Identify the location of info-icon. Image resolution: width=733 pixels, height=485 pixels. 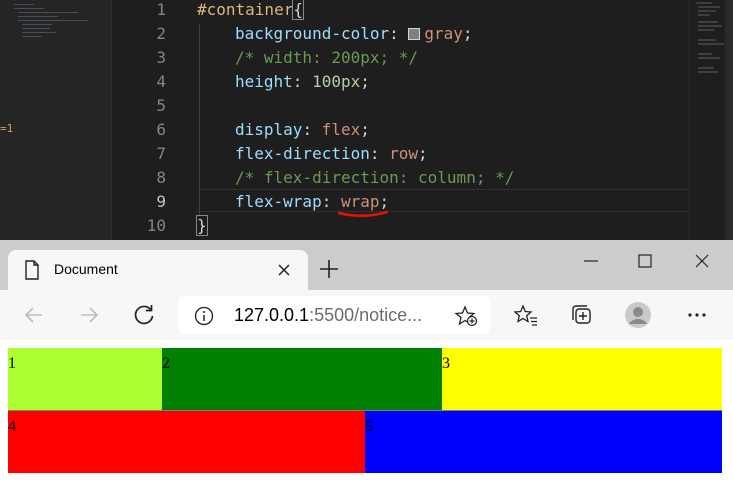
(204, 316).